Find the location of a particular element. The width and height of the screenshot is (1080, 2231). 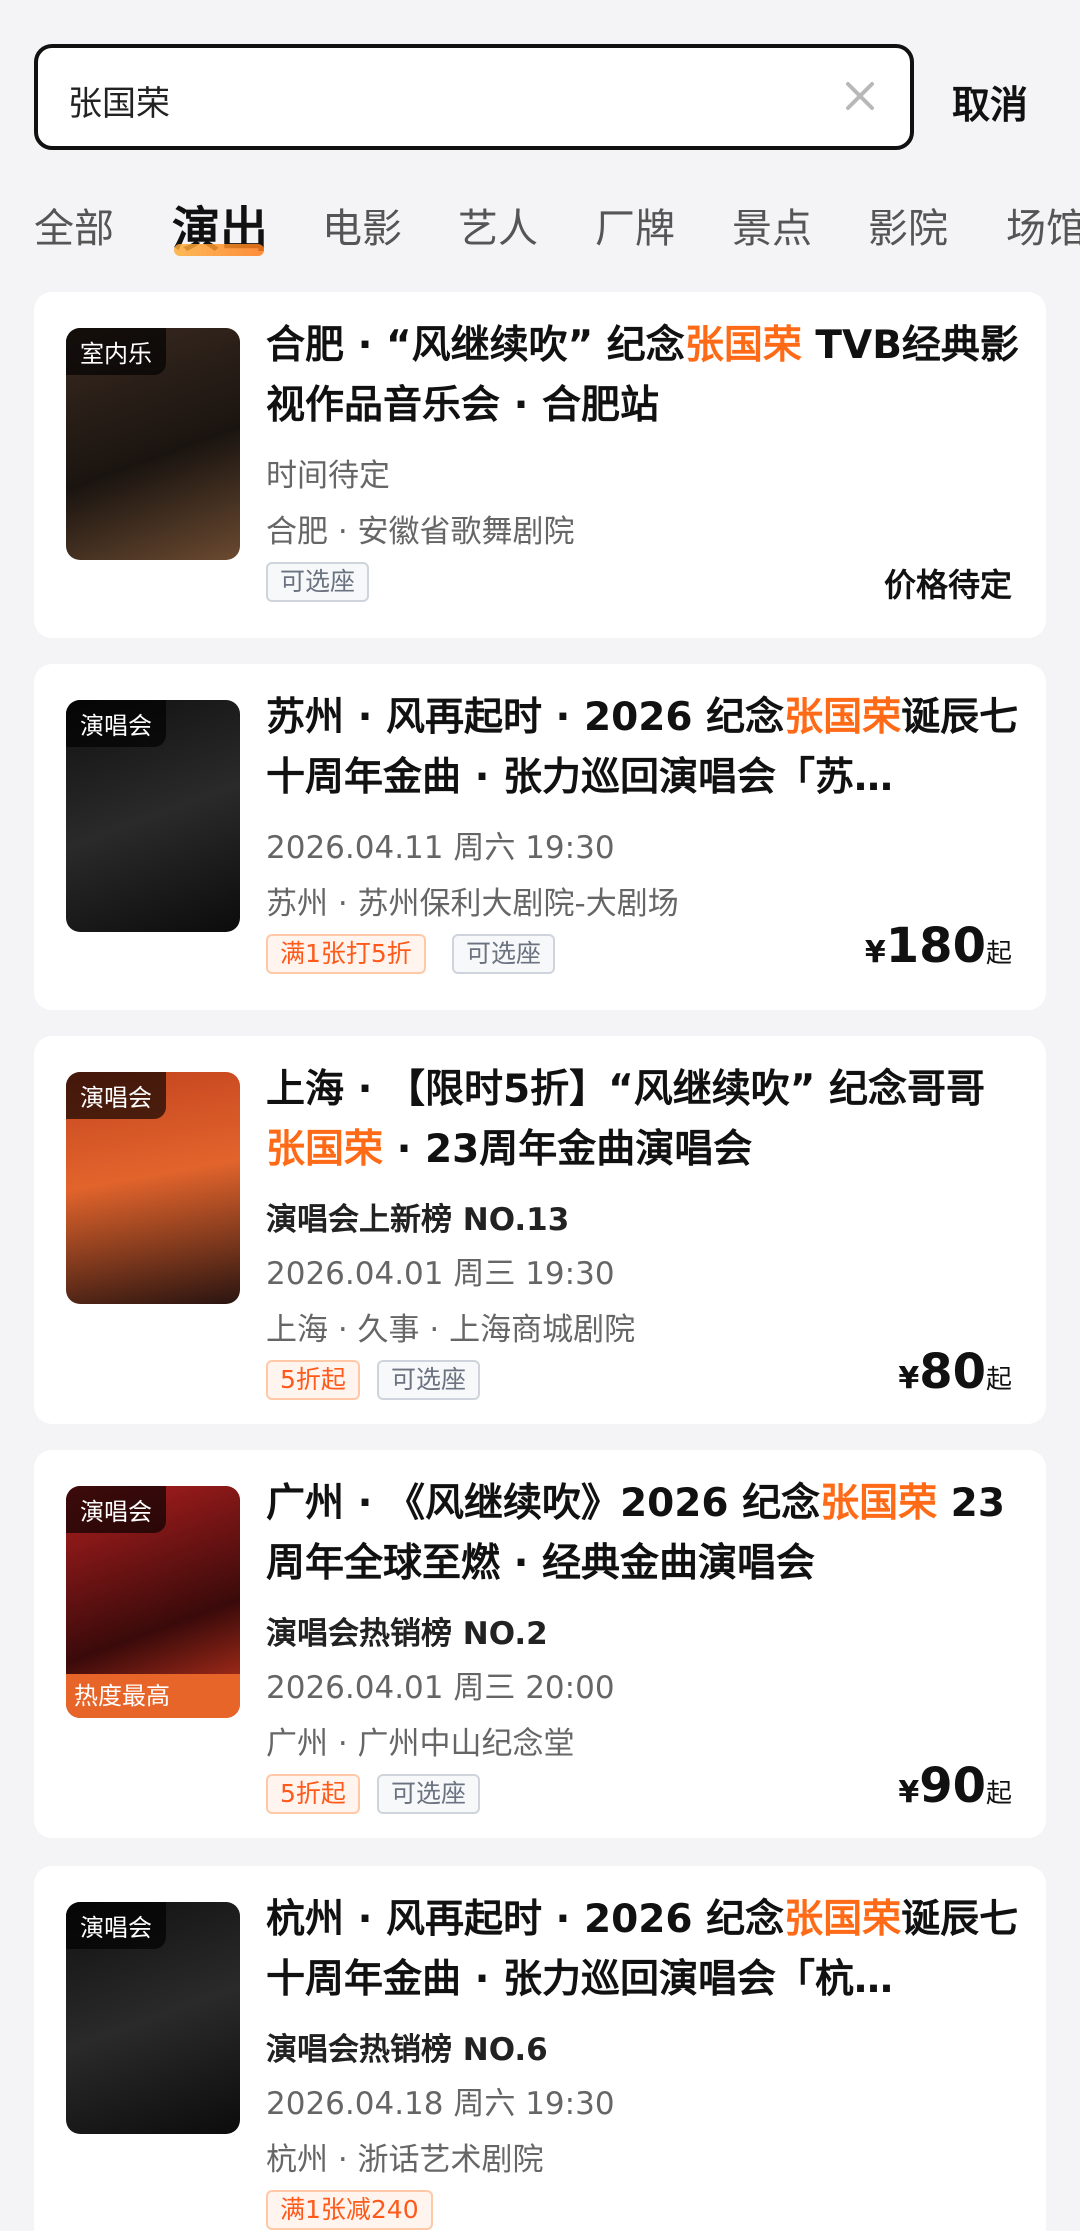

price-amount: 180 is located at coordinates (935, 946).